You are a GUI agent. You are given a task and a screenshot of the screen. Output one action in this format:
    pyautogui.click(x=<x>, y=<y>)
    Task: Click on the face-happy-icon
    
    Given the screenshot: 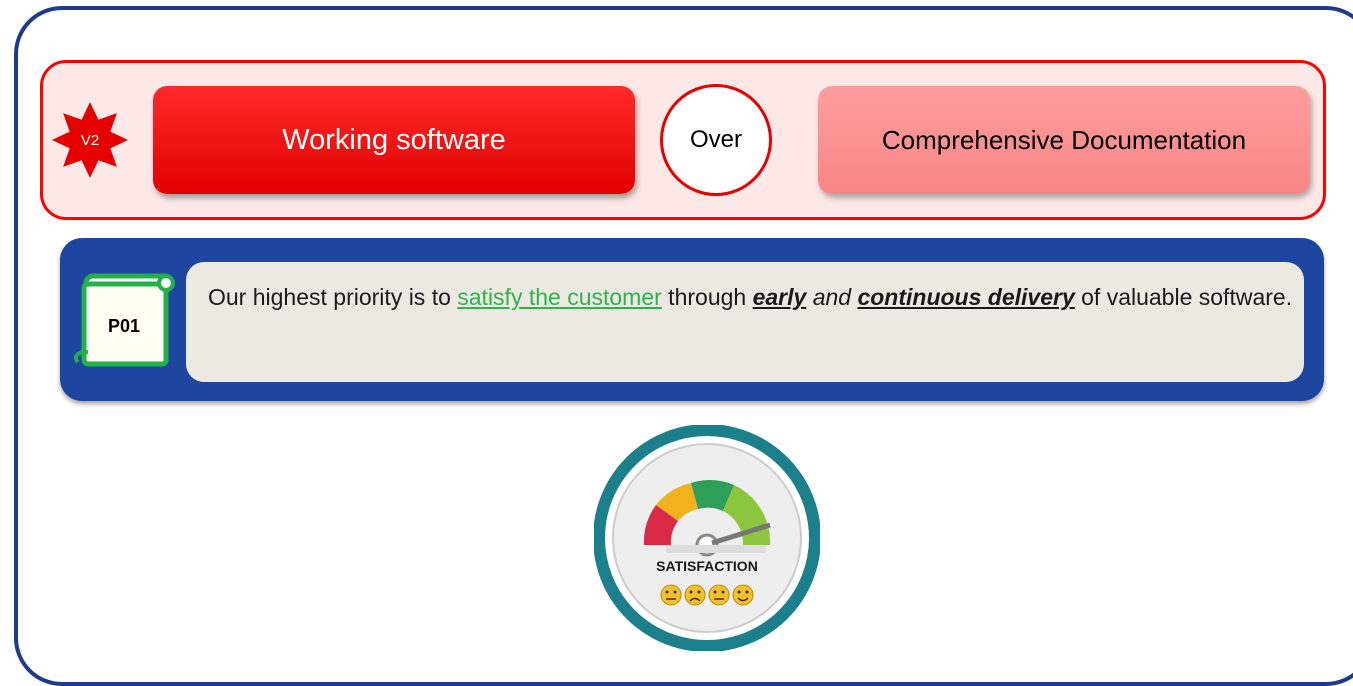 What is the action you would take?
    pyautogui.click(x=743, y=595)
    